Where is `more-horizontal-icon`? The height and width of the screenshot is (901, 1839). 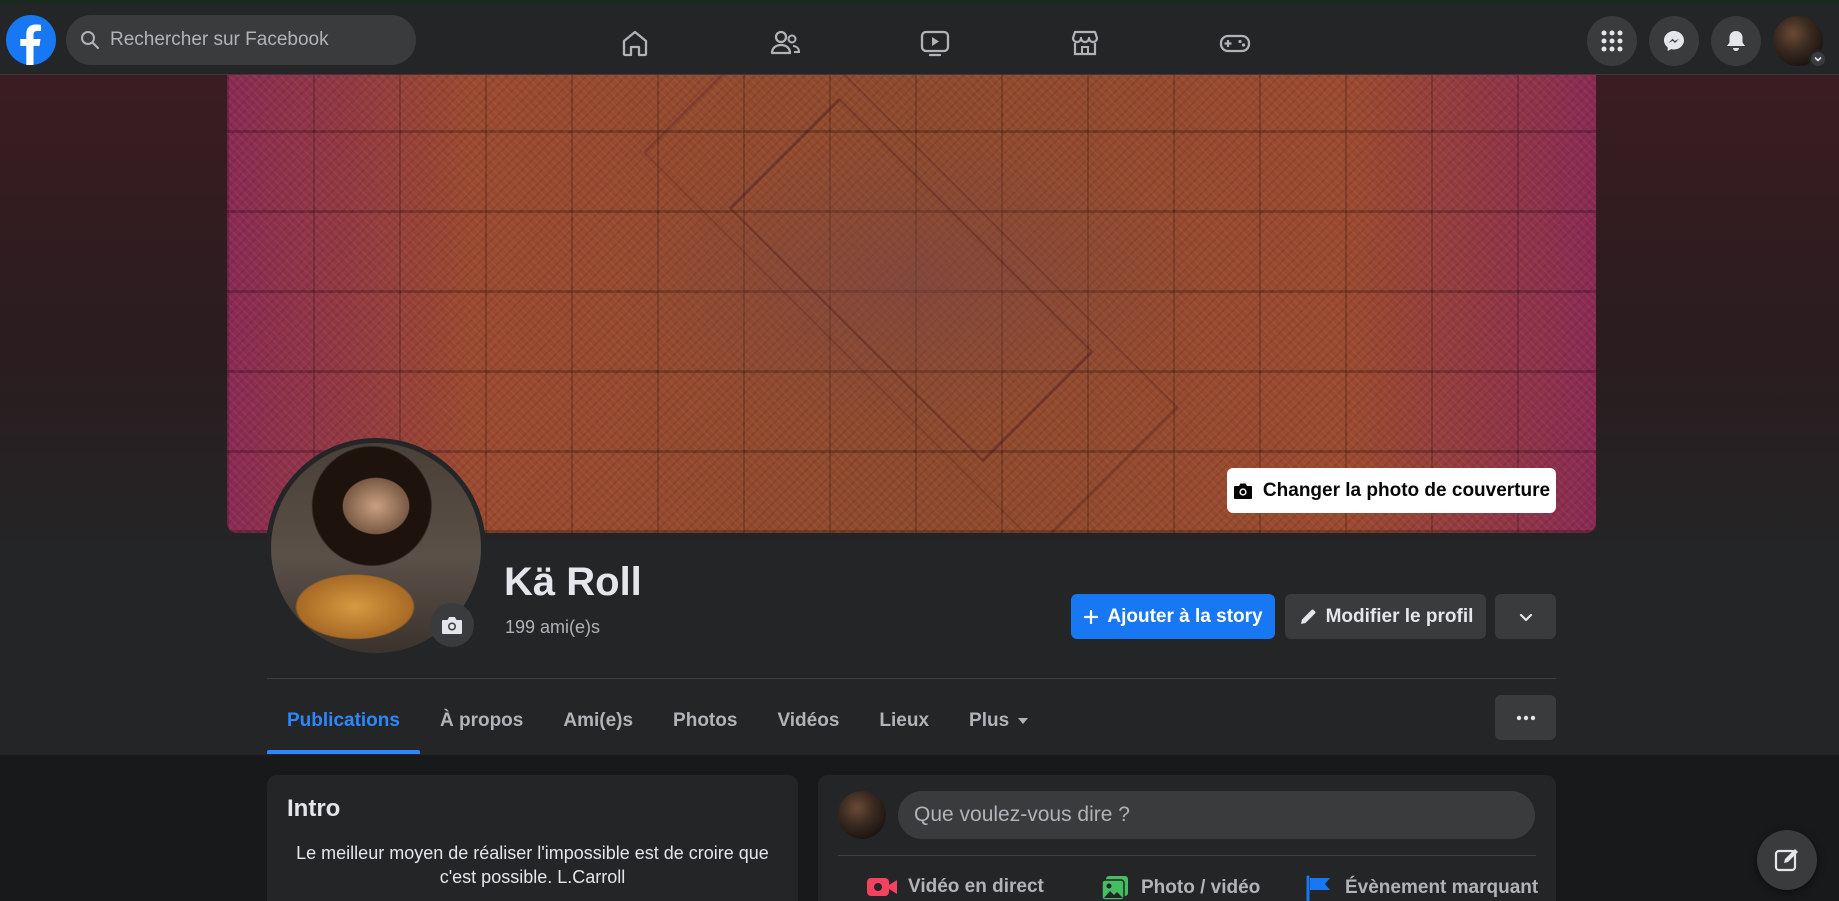
more-horizontal-icon is located at coordinates (1525, 717).